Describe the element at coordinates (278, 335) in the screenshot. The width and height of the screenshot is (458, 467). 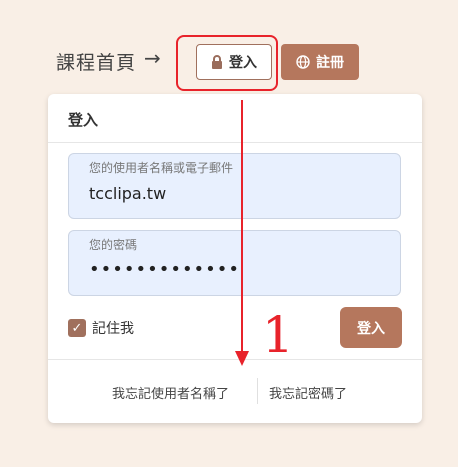
I see `annotation-step-number: 1` at that location.